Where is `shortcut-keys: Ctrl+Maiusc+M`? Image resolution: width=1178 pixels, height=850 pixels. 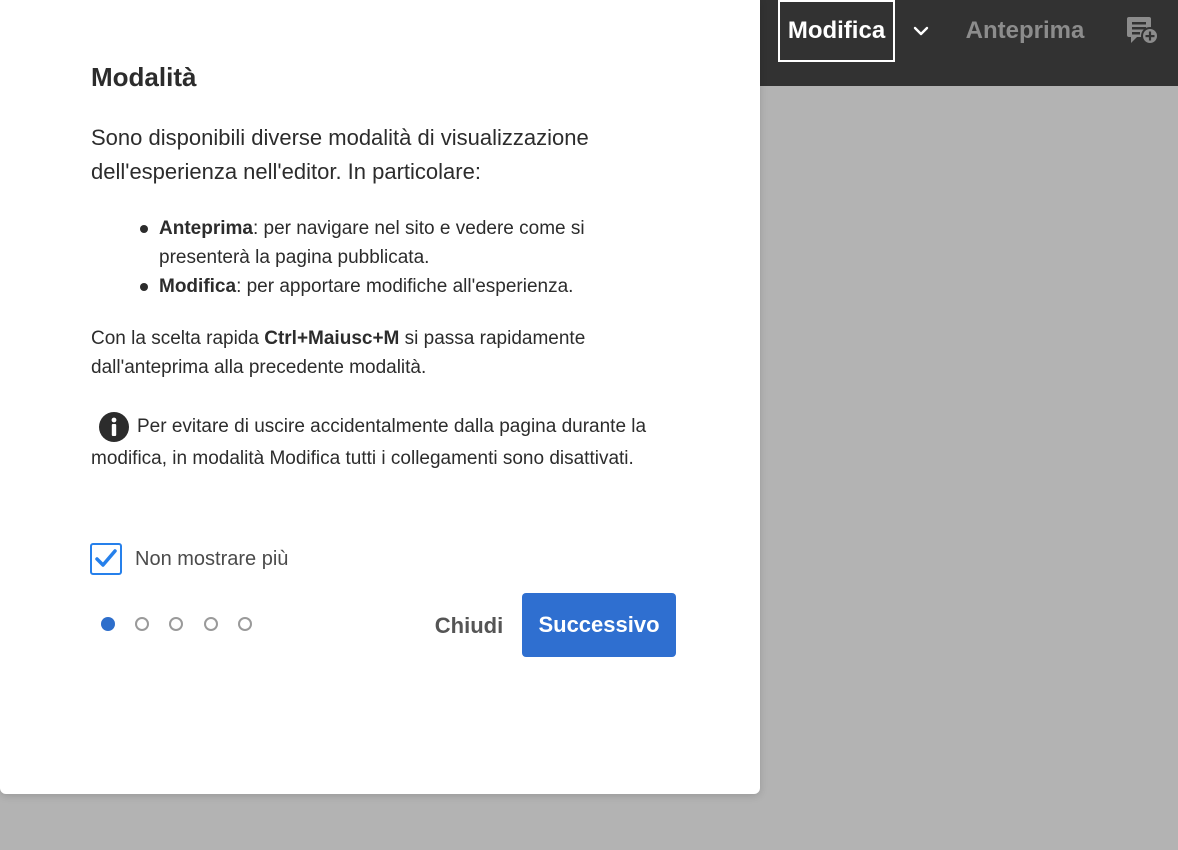
shortcut-keys: Ctrl+Maiusc+M is located at coordinates (332, 338).